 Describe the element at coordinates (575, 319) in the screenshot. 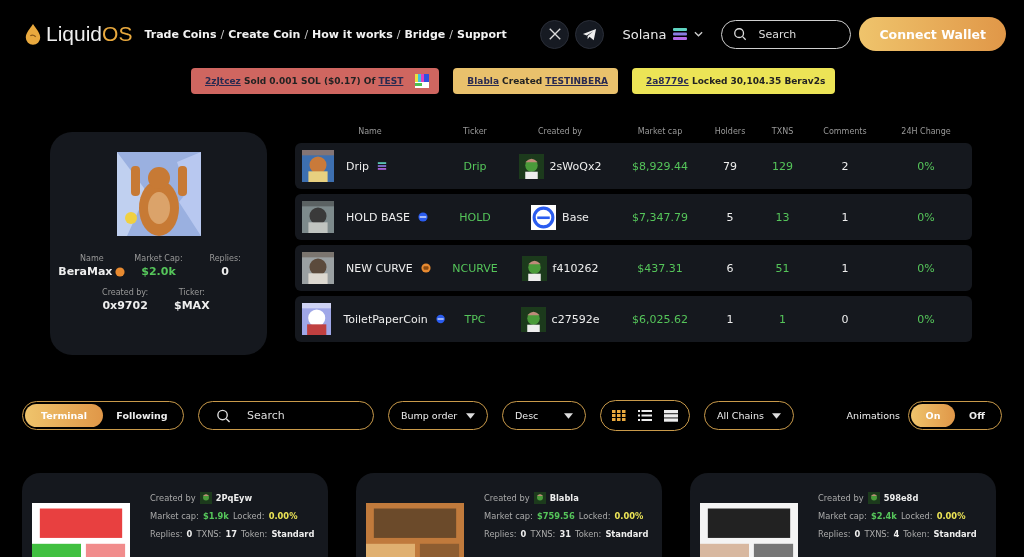

I see `creator-name: c27592e` at that location.